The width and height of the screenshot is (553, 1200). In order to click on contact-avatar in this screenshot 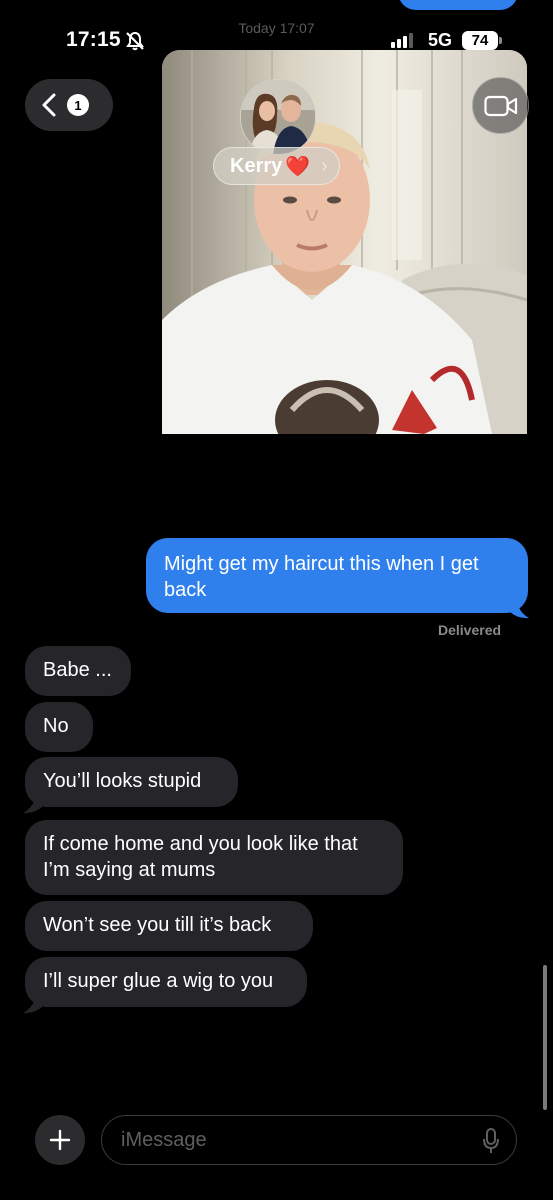, I will do `click(278, 117)`.